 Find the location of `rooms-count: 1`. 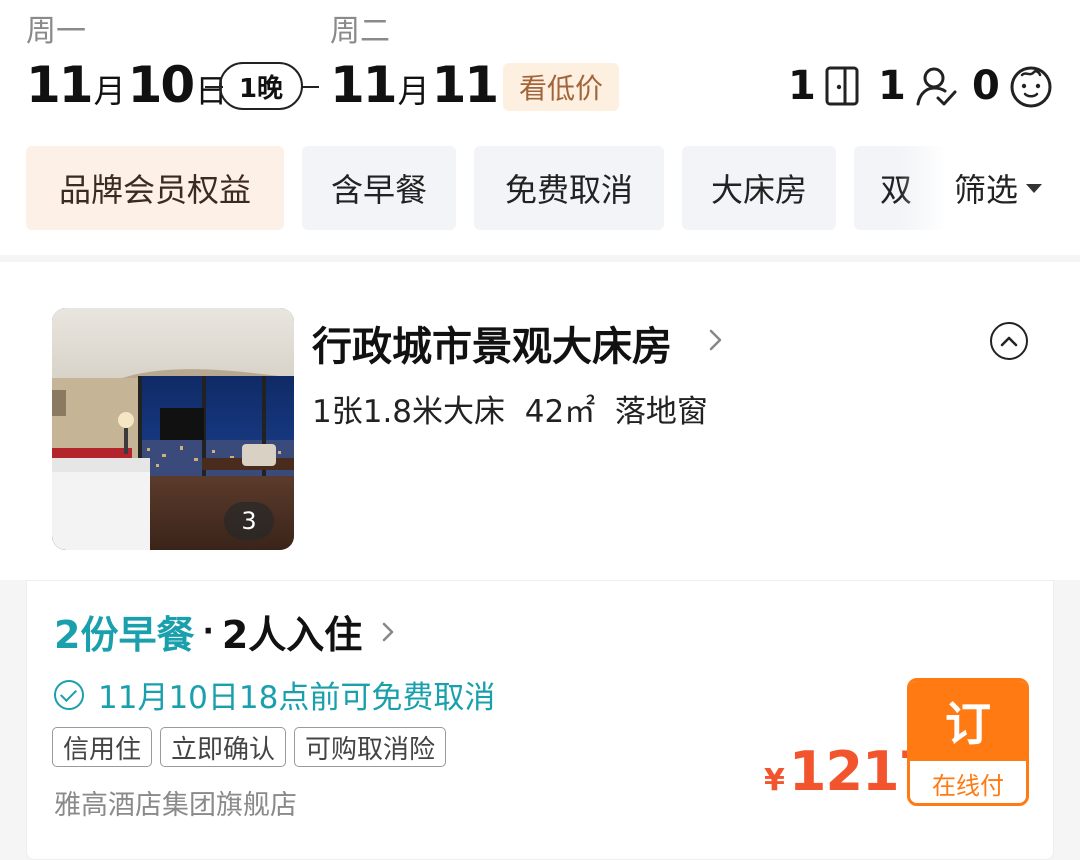

rooms-count: 1 is located at coordinates (802, 86).